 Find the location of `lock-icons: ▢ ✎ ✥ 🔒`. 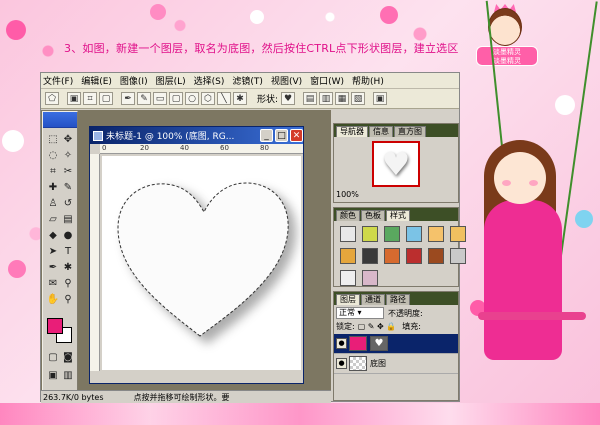

lock-icons: ▢ ✎ ✥ 🔒 is located at coordinates (377, 326).